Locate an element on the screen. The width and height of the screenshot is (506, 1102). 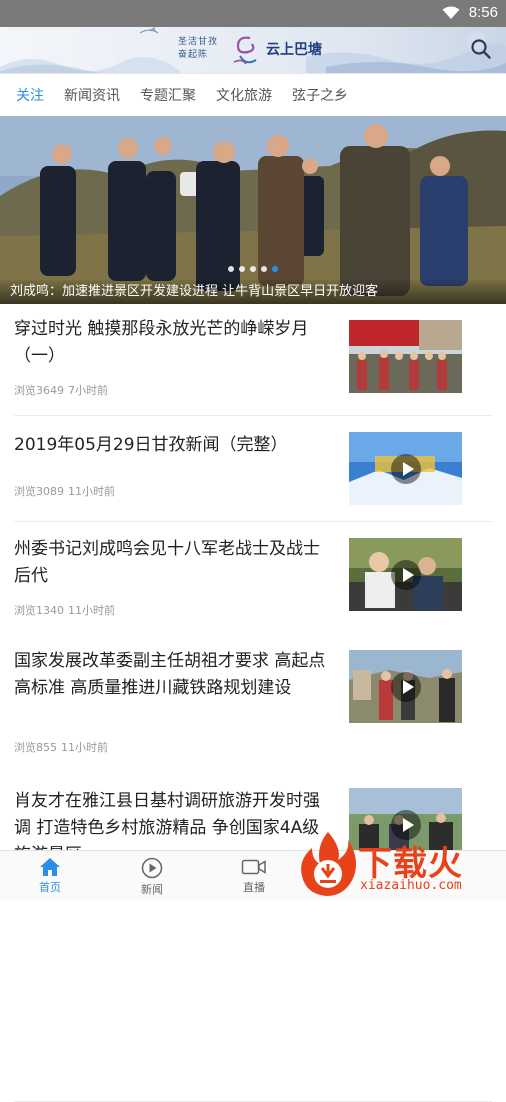
nav-live-label: 直播 is located at coordinates (254, 887).